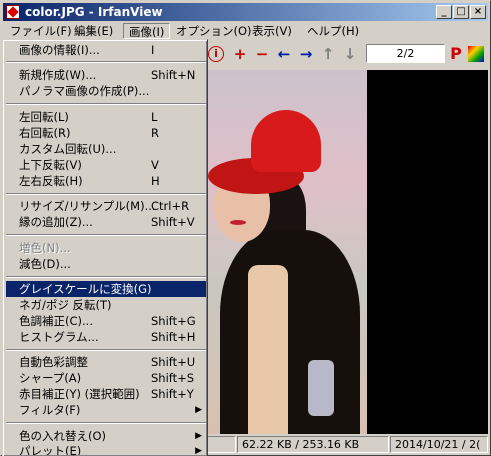  Describe the element at coordinates (93, 31) in the screenshot. I see `menu-edit: 編集(E)` at that location.